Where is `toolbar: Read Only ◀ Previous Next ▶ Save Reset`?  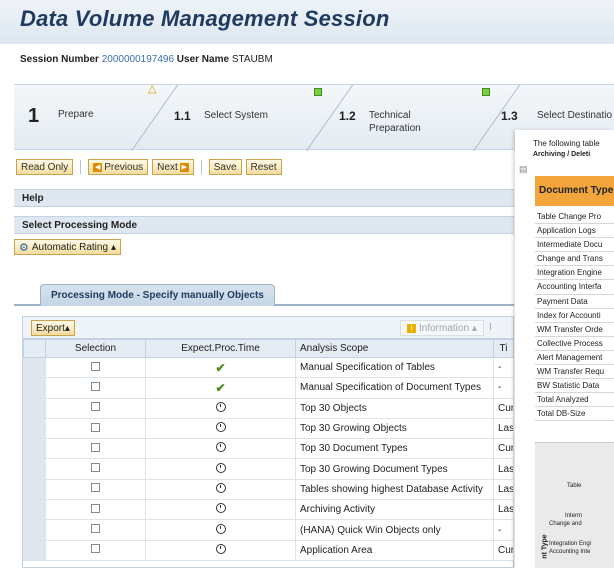
toolbar: Read Only ◀ Previous Next ▶ Save Reset is located at coordinates (149, 167).